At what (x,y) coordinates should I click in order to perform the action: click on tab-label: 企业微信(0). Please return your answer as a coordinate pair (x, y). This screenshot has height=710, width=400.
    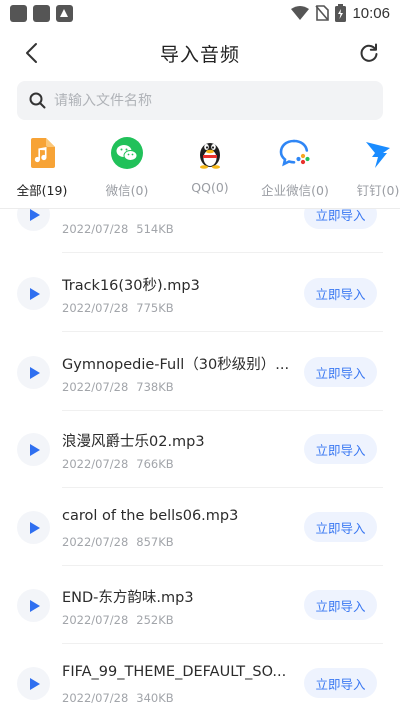
    Looking at the image, I should click on (295, 190).